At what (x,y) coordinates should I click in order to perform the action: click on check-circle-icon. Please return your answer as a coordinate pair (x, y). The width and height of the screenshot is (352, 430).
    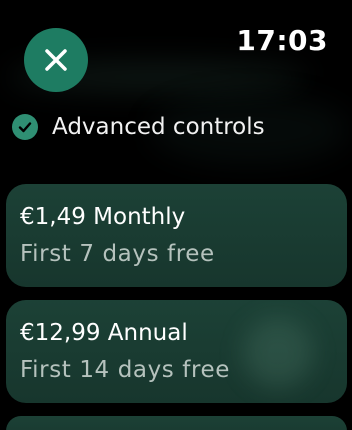
    Looking at the image, I should click on (25, 127).